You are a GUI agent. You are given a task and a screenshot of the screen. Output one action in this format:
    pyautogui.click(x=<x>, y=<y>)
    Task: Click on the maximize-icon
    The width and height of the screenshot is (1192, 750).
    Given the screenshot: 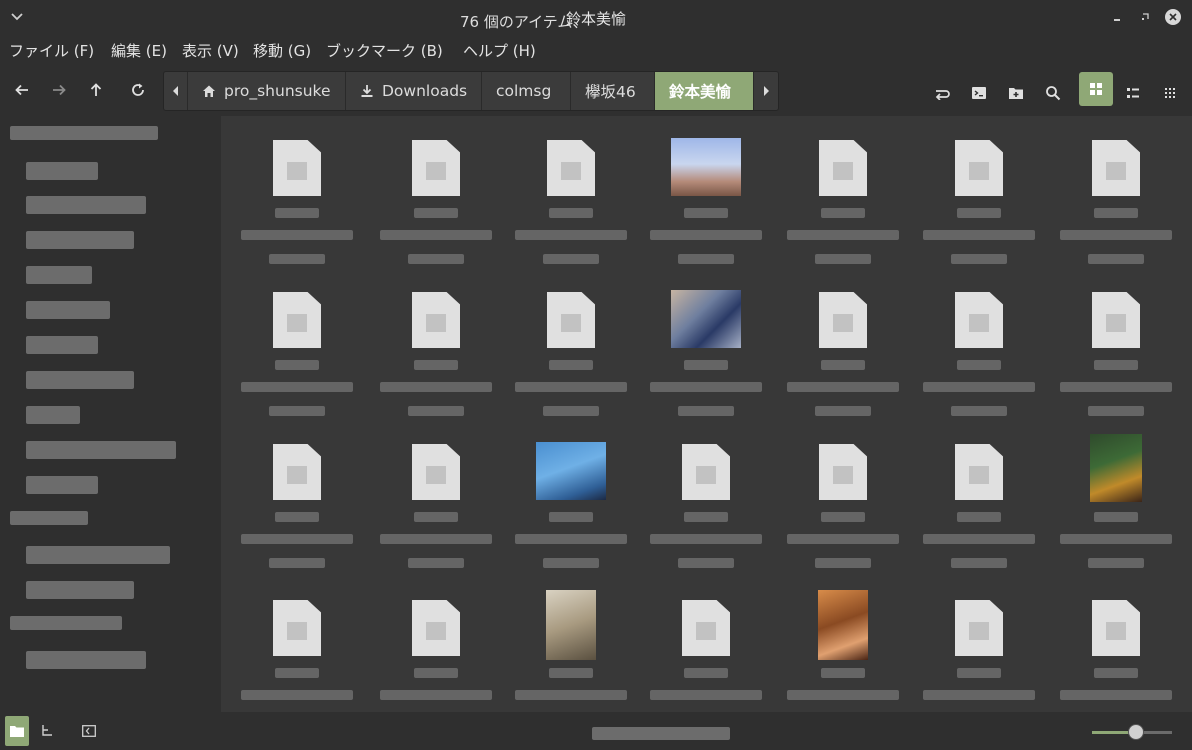 What is the action you would take?
    pyautogui.click(x=1145, y=17)
    